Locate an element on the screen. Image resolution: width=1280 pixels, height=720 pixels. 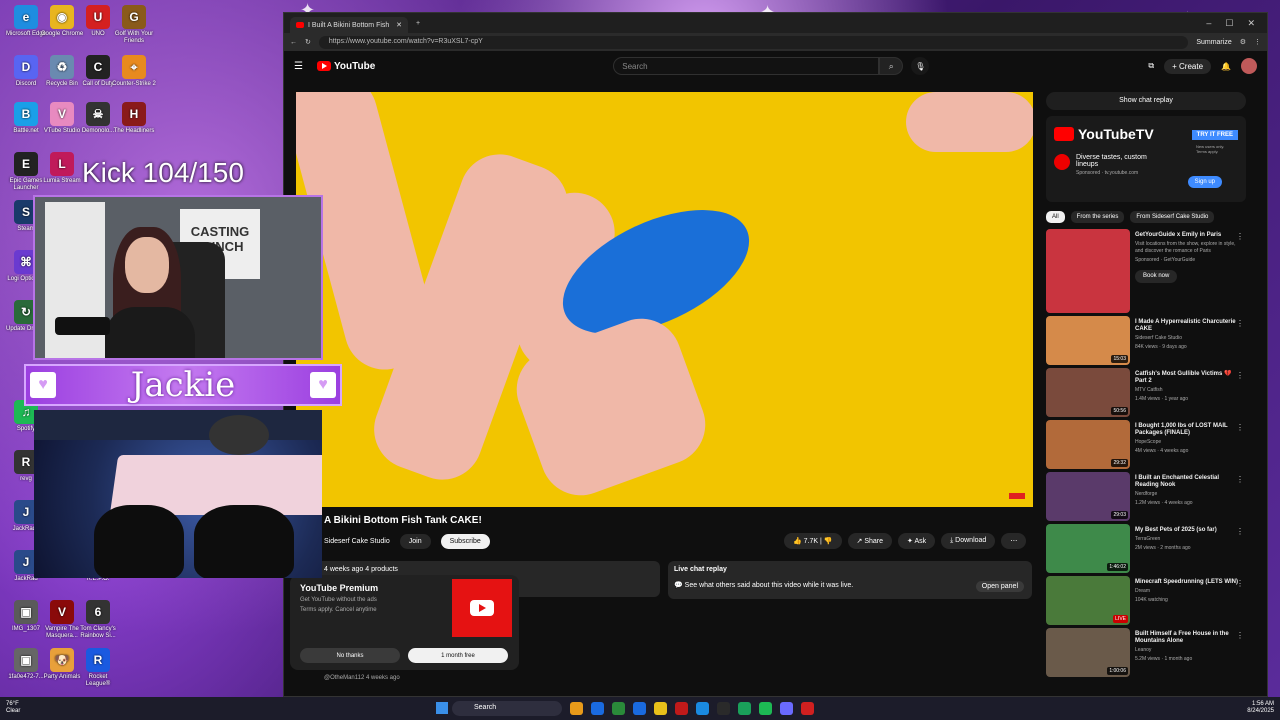
reload-icon: ↻ is located at coordinates (308, 42).